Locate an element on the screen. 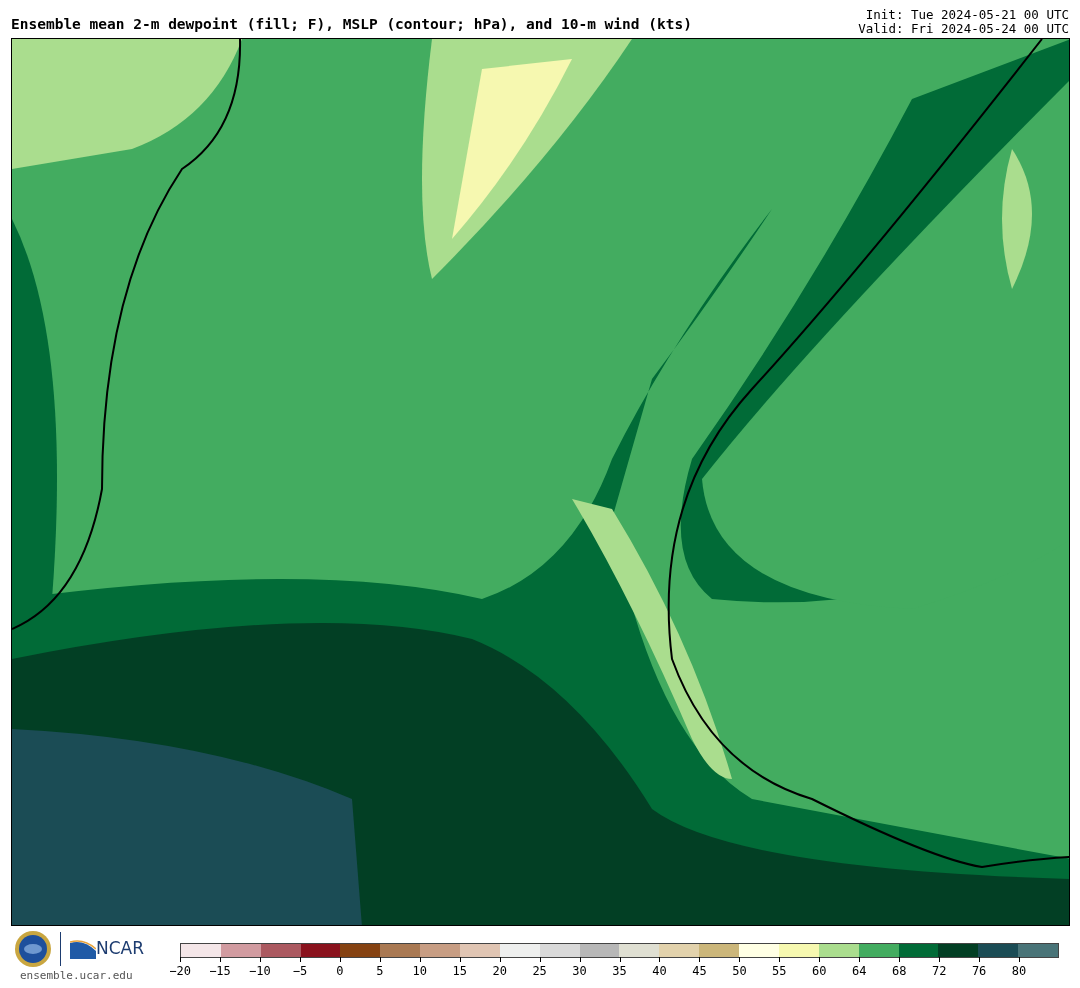  site-url: ensemble.ucar.edu is located at coordinates (77, 976).